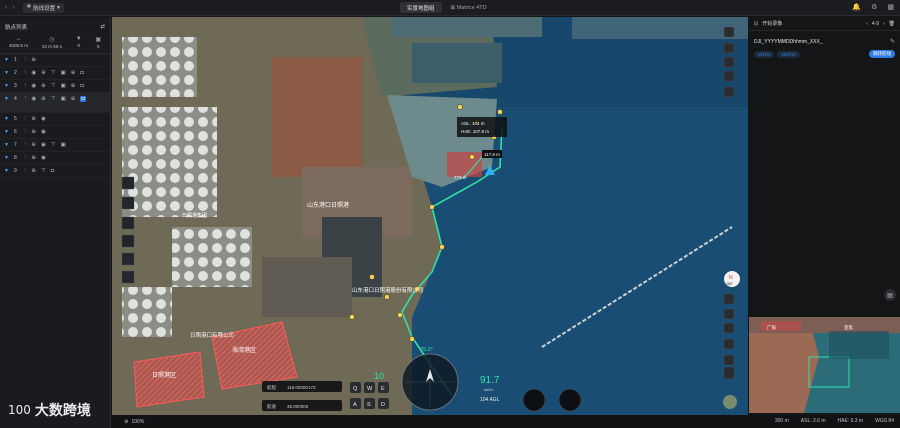 Image resolution: width=900 pixels, height=428 pixels. Describe the element at coordinates (164, 375) in the screenshot. I see `zone-label-2: 日照港区` at that location.